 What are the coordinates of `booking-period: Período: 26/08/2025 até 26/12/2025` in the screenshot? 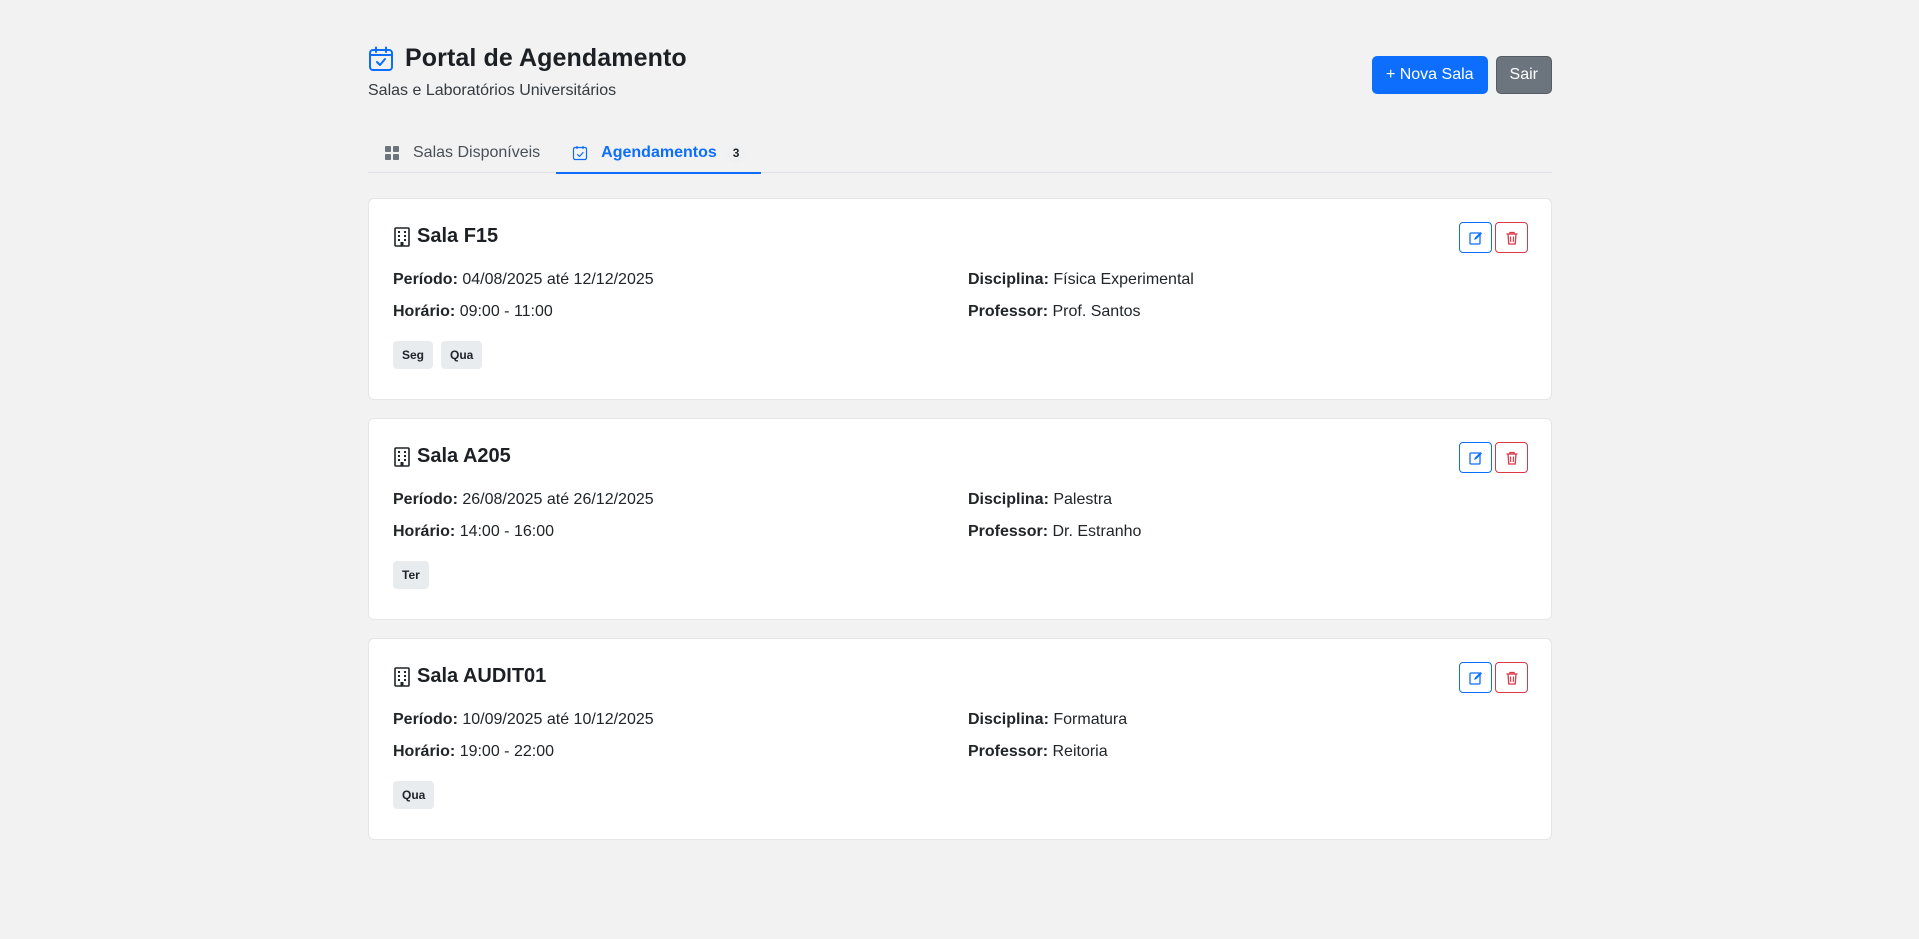 It's located at (523, 500).